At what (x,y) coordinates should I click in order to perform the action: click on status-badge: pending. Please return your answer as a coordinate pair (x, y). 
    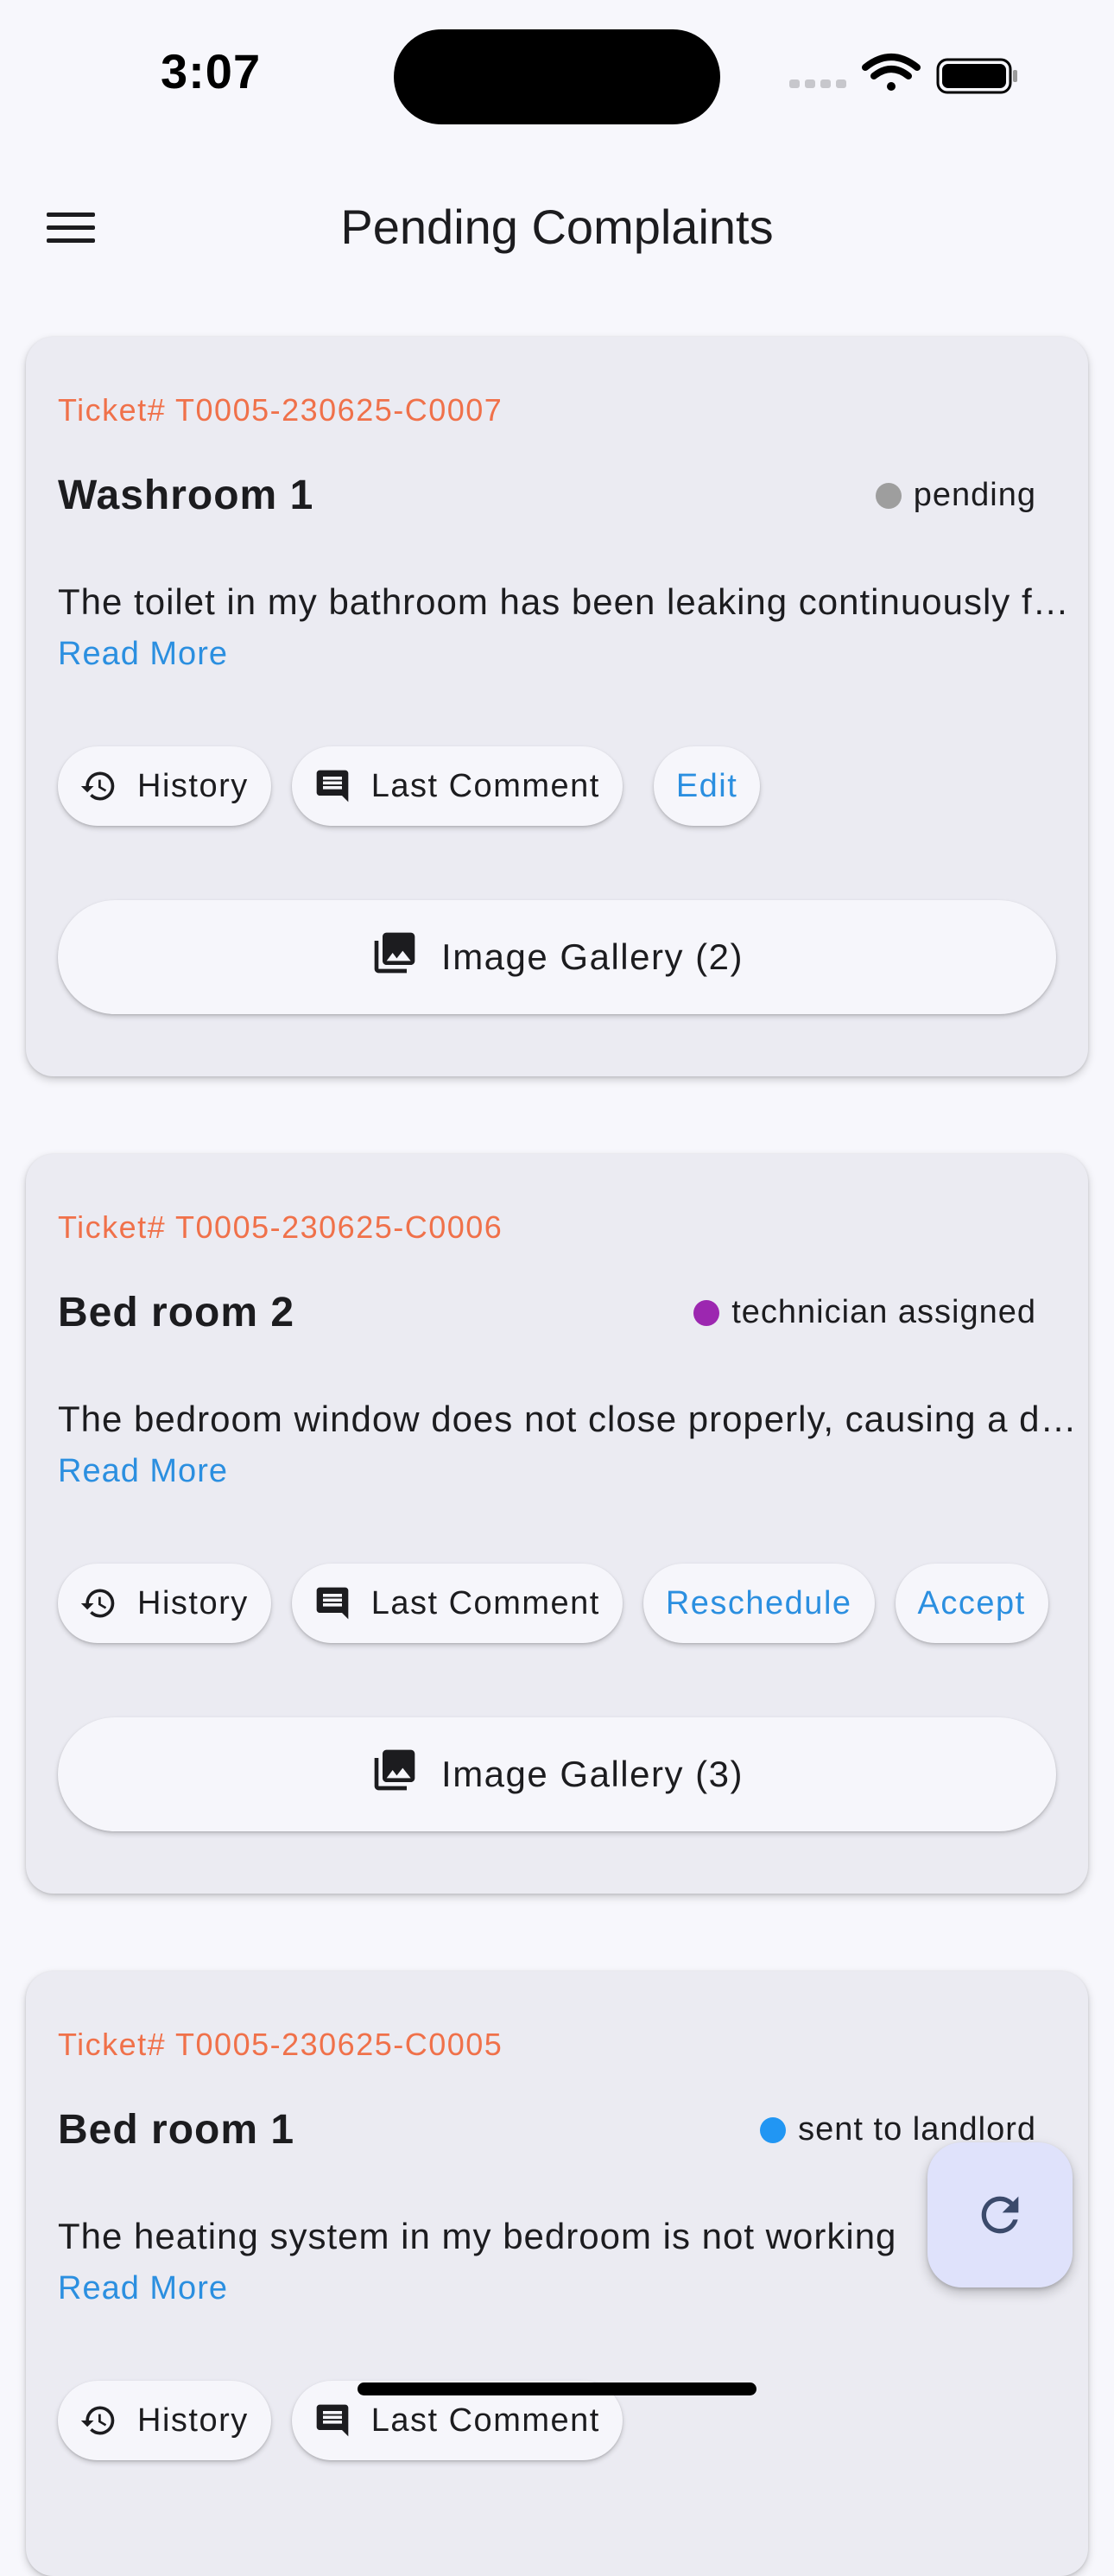
    Looking at the image, I should click on (955, 495).